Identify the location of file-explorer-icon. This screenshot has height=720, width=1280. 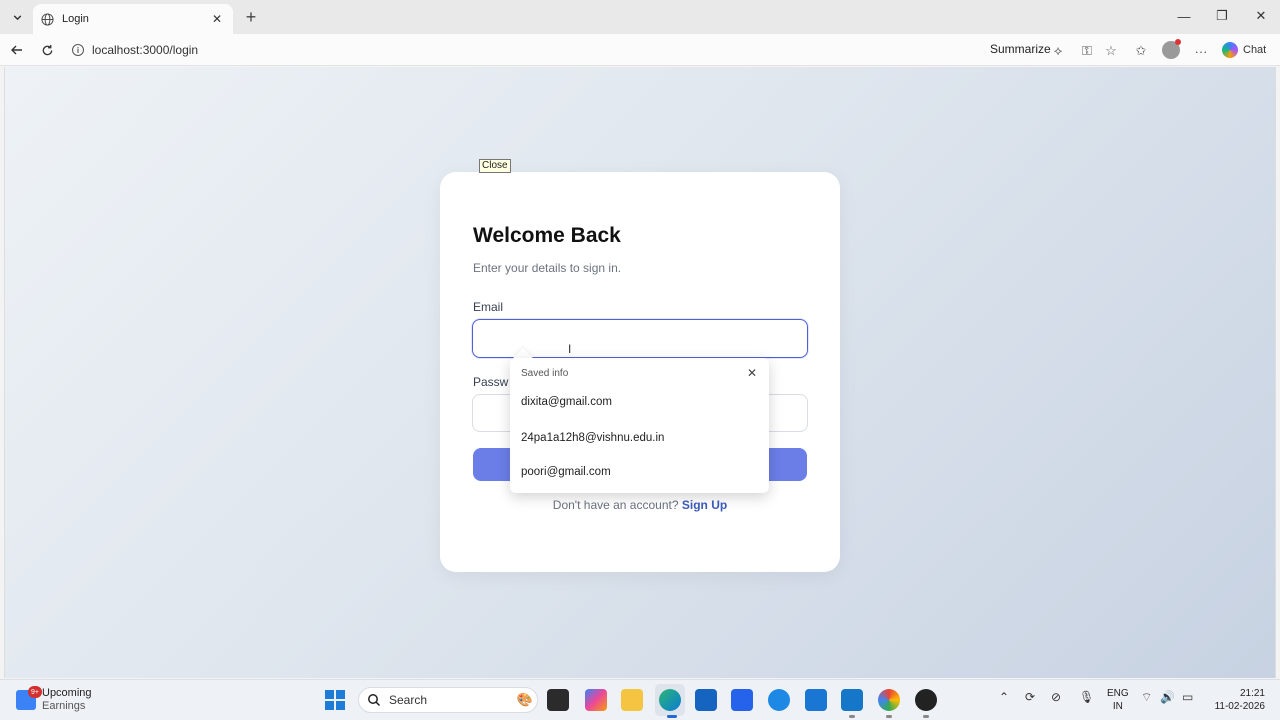
(558, 700).